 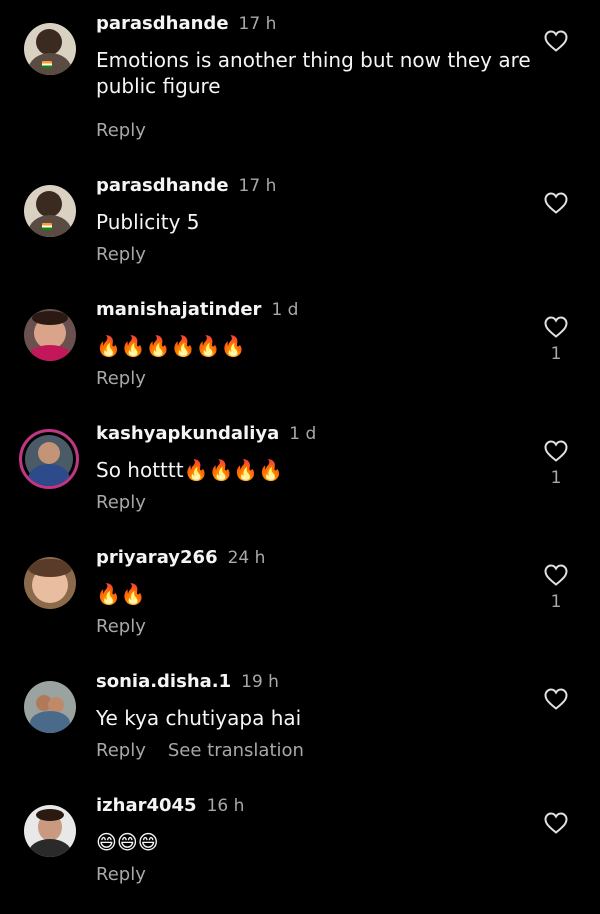 What do you see at coordinates (197, 309) in the screenshot?
I see `username: manishajatinder 1 d` at bounding box center [197, 309].